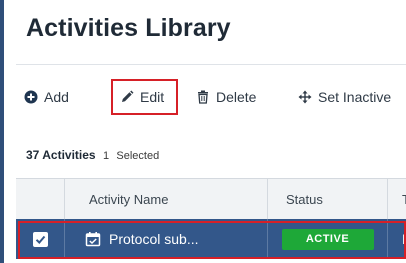  Describe the element at coordinates (355, 97) in the screenshot. I see `set-inactive-button-label: Set Inactive` at that location.